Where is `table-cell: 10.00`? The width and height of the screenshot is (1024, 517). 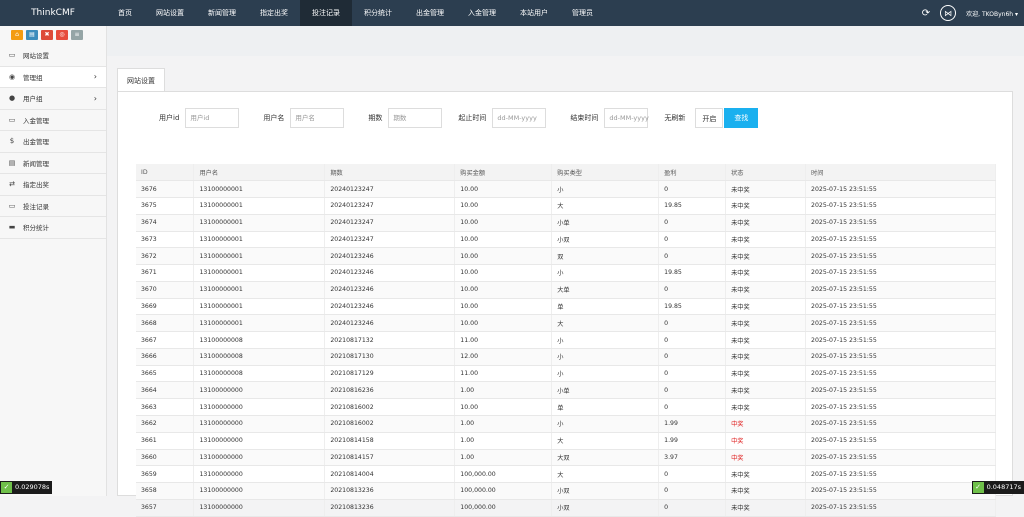
table-cell: 10.00 is located at coordinates (503, 189).